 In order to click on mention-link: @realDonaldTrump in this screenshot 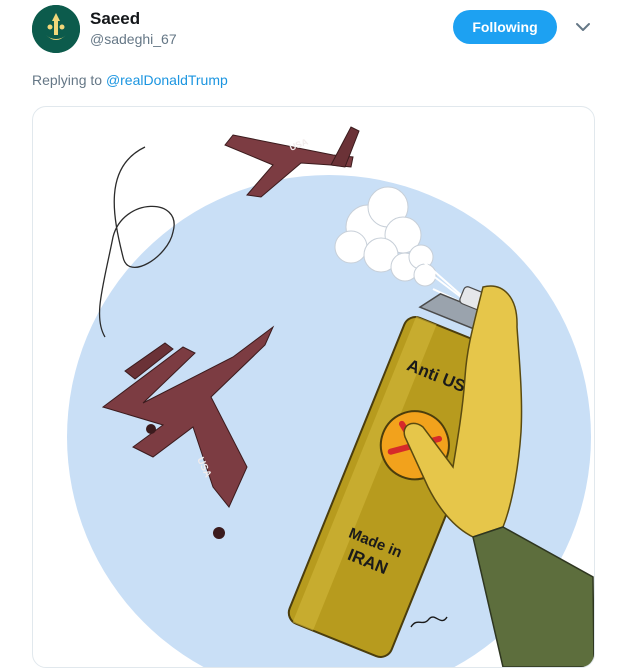, I will do `click(167, 80)`.